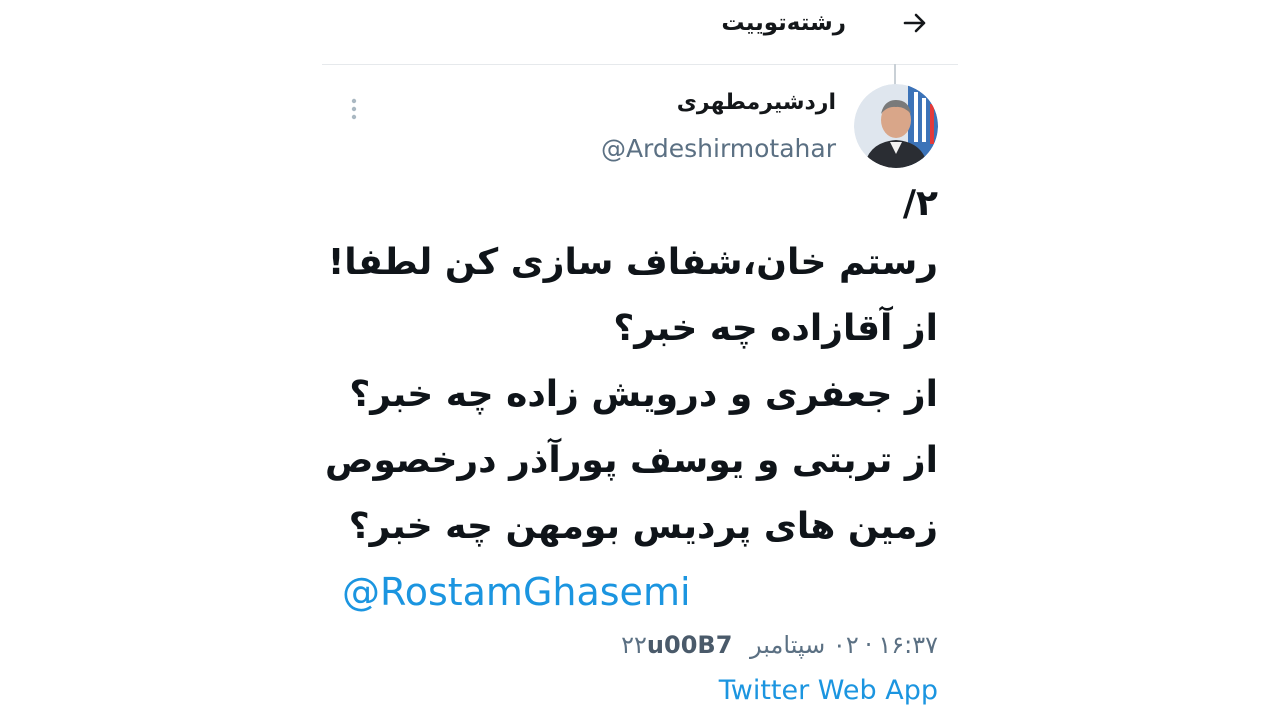 This screenshot has width=1280, height=720. What do you see at coordinates (783, 23) in the screenshot?
I see `page-title: رشته‌توییت` at bounding box center [783, 23].